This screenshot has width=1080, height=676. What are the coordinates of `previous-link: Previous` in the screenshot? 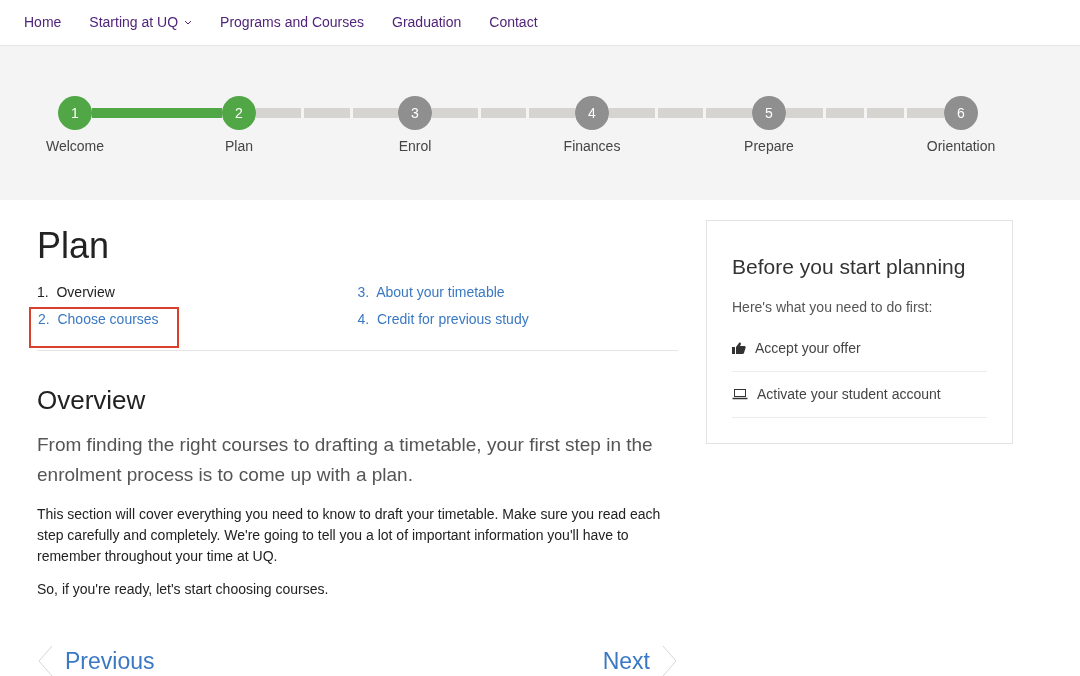 It's located at (96, 660).